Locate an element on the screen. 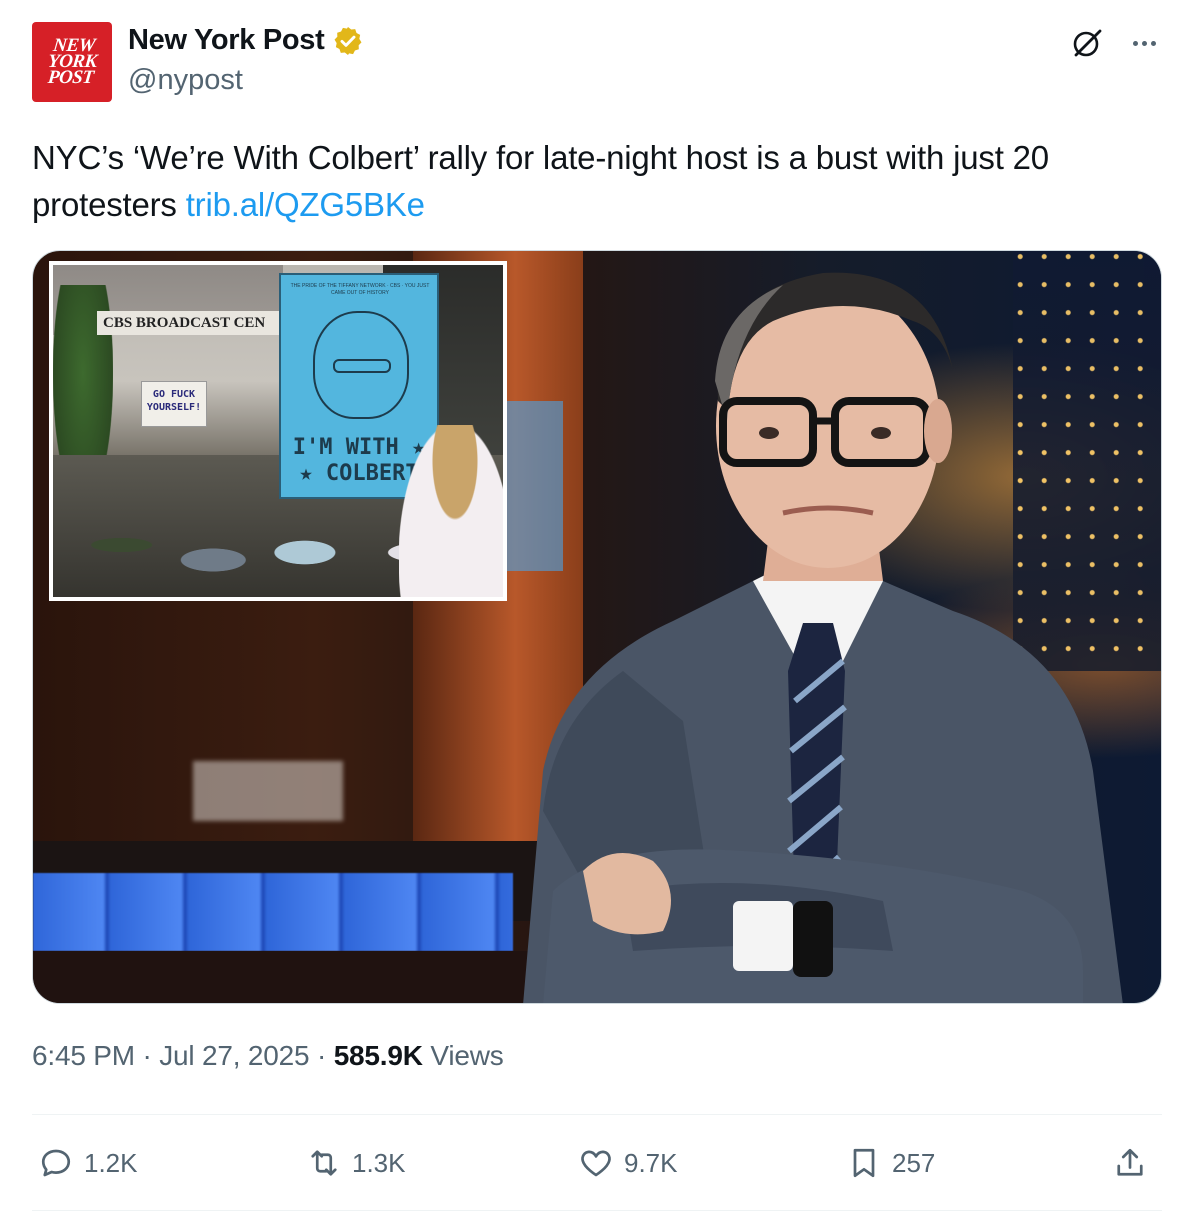 The width and height of the screenshot is (1198, 1214). cbs-broadcast-sign: CBS BROADCAST CEN is located at coordinates (197, 323).